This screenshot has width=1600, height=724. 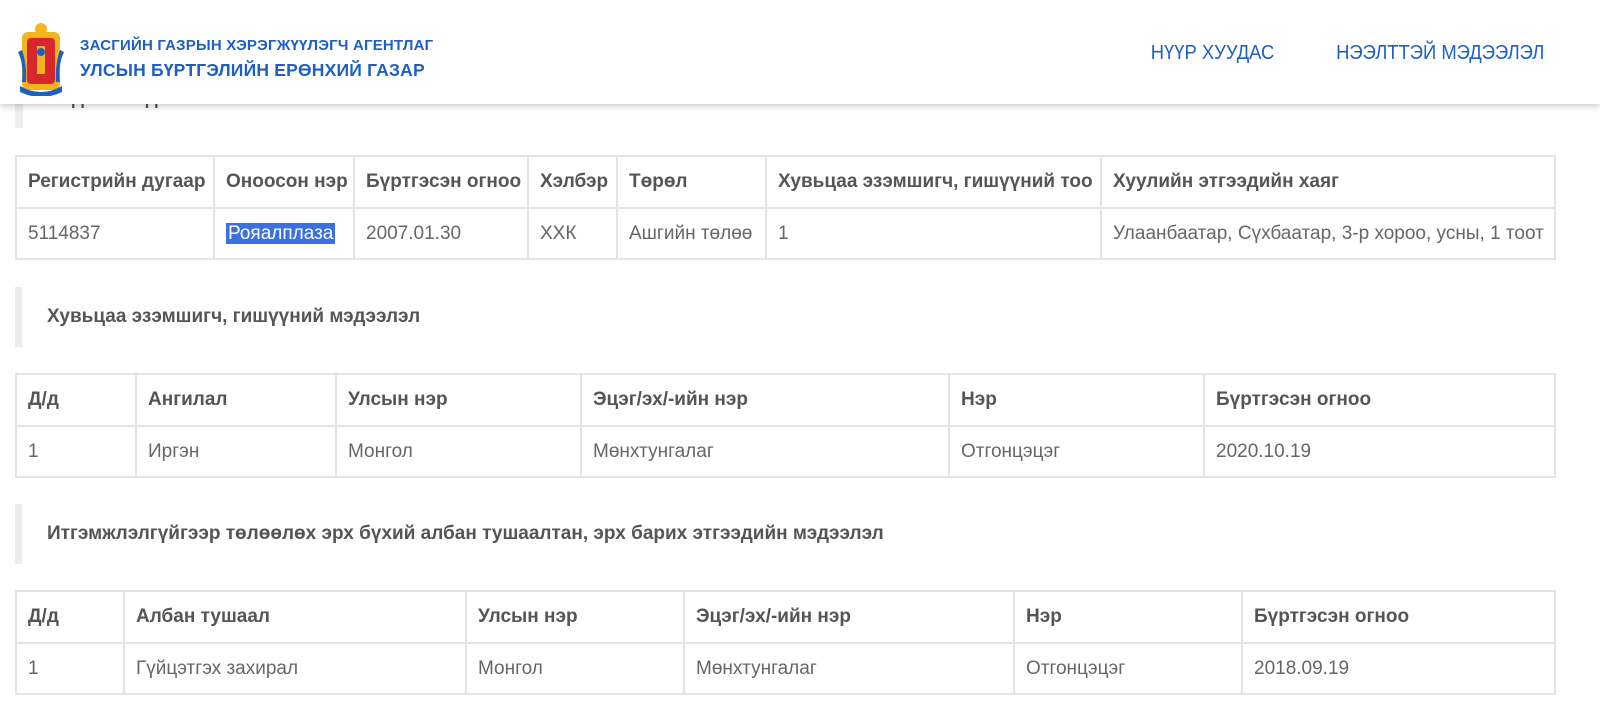 What do you see at coordinates (236, 400) in the screenshot?
I see `col-header-category: Ангилал` at bounding box center [236, 400].